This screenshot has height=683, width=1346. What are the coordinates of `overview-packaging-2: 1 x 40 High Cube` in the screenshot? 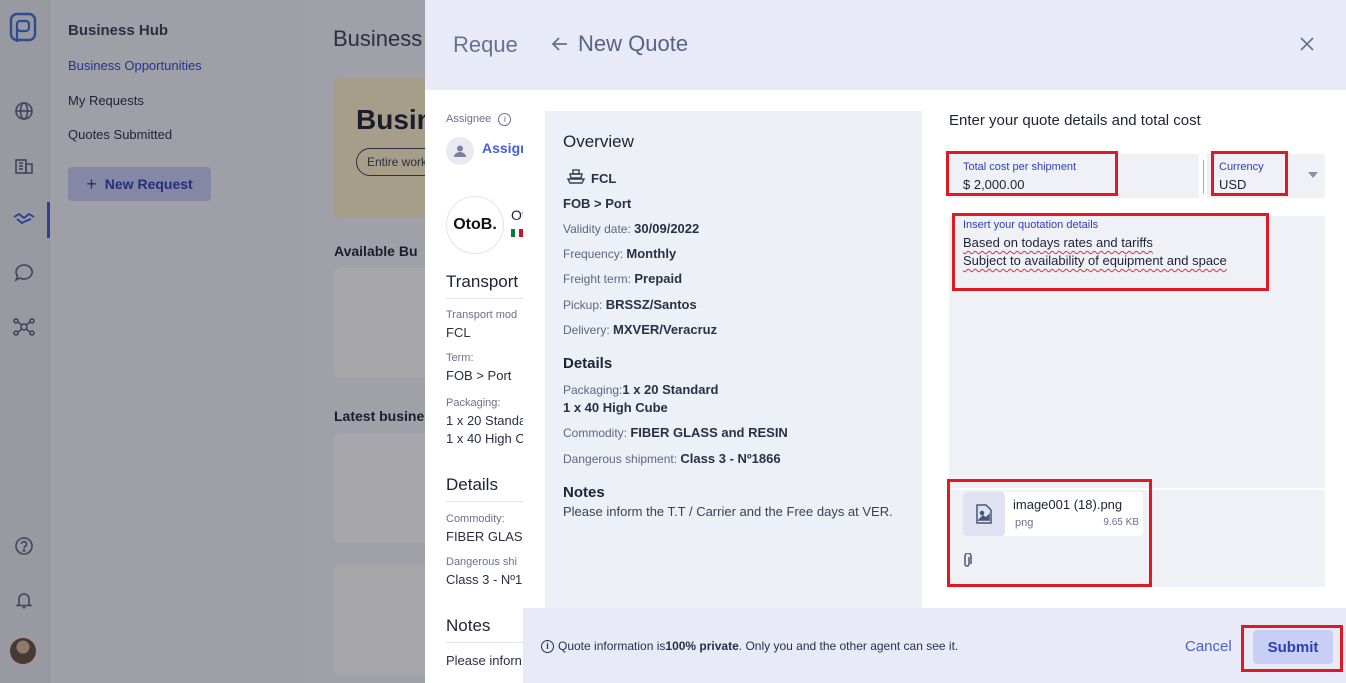 It's located at (615, 407).